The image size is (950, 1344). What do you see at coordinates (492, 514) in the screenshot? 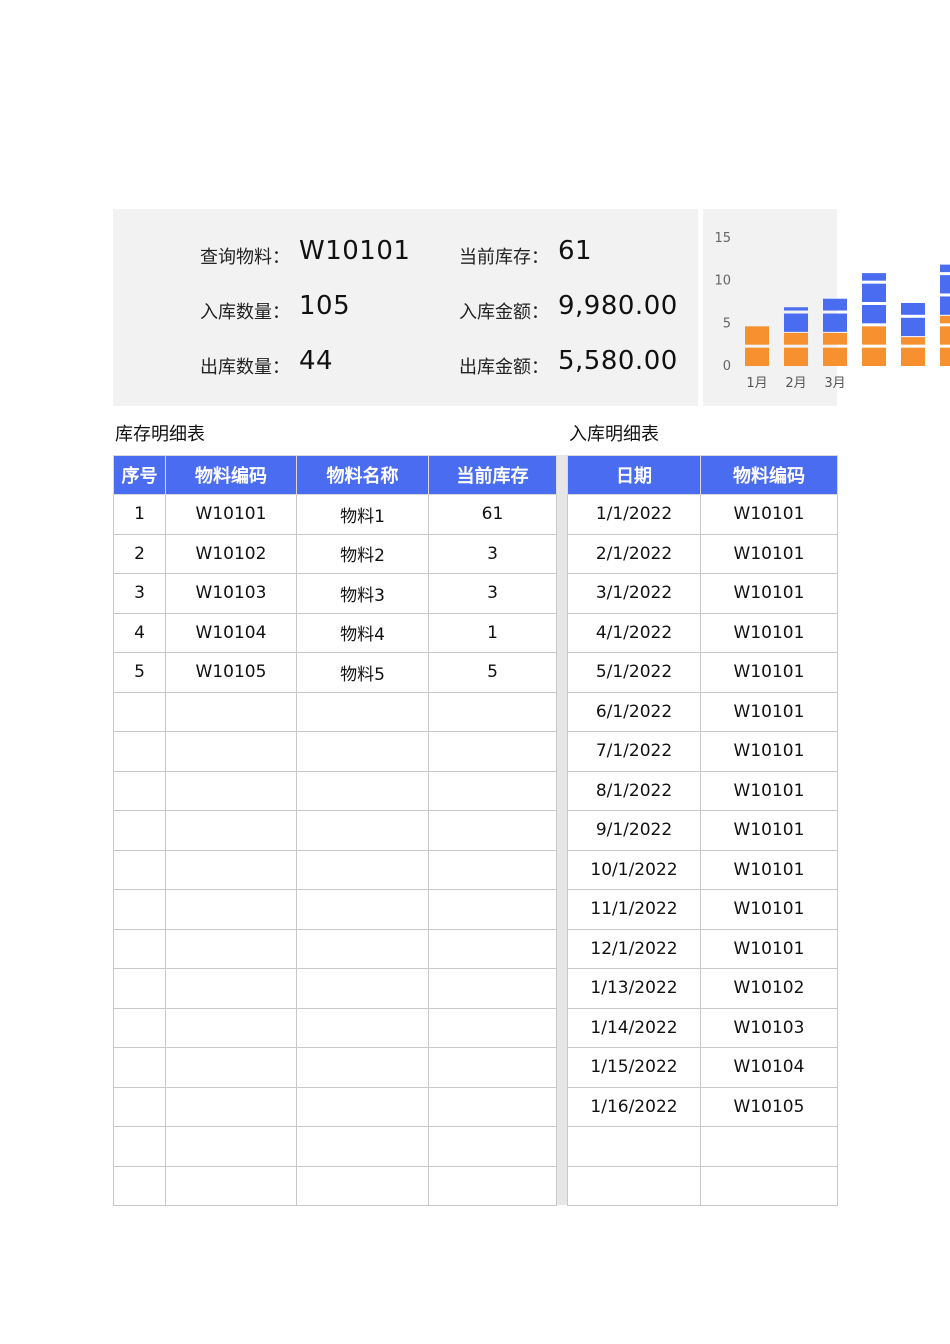
I see `cell-stock: 61` at bounding box center [492, 514].